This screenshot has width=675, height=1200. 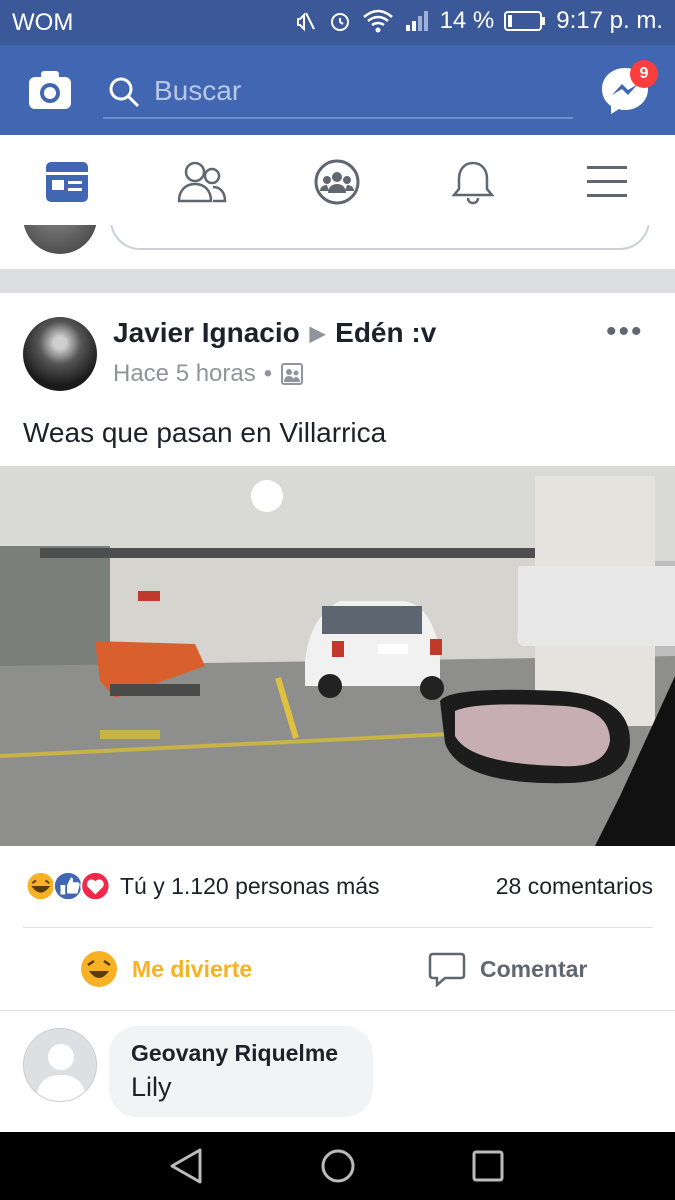 I want to click on camera-icon, so click(x=50, y=90).